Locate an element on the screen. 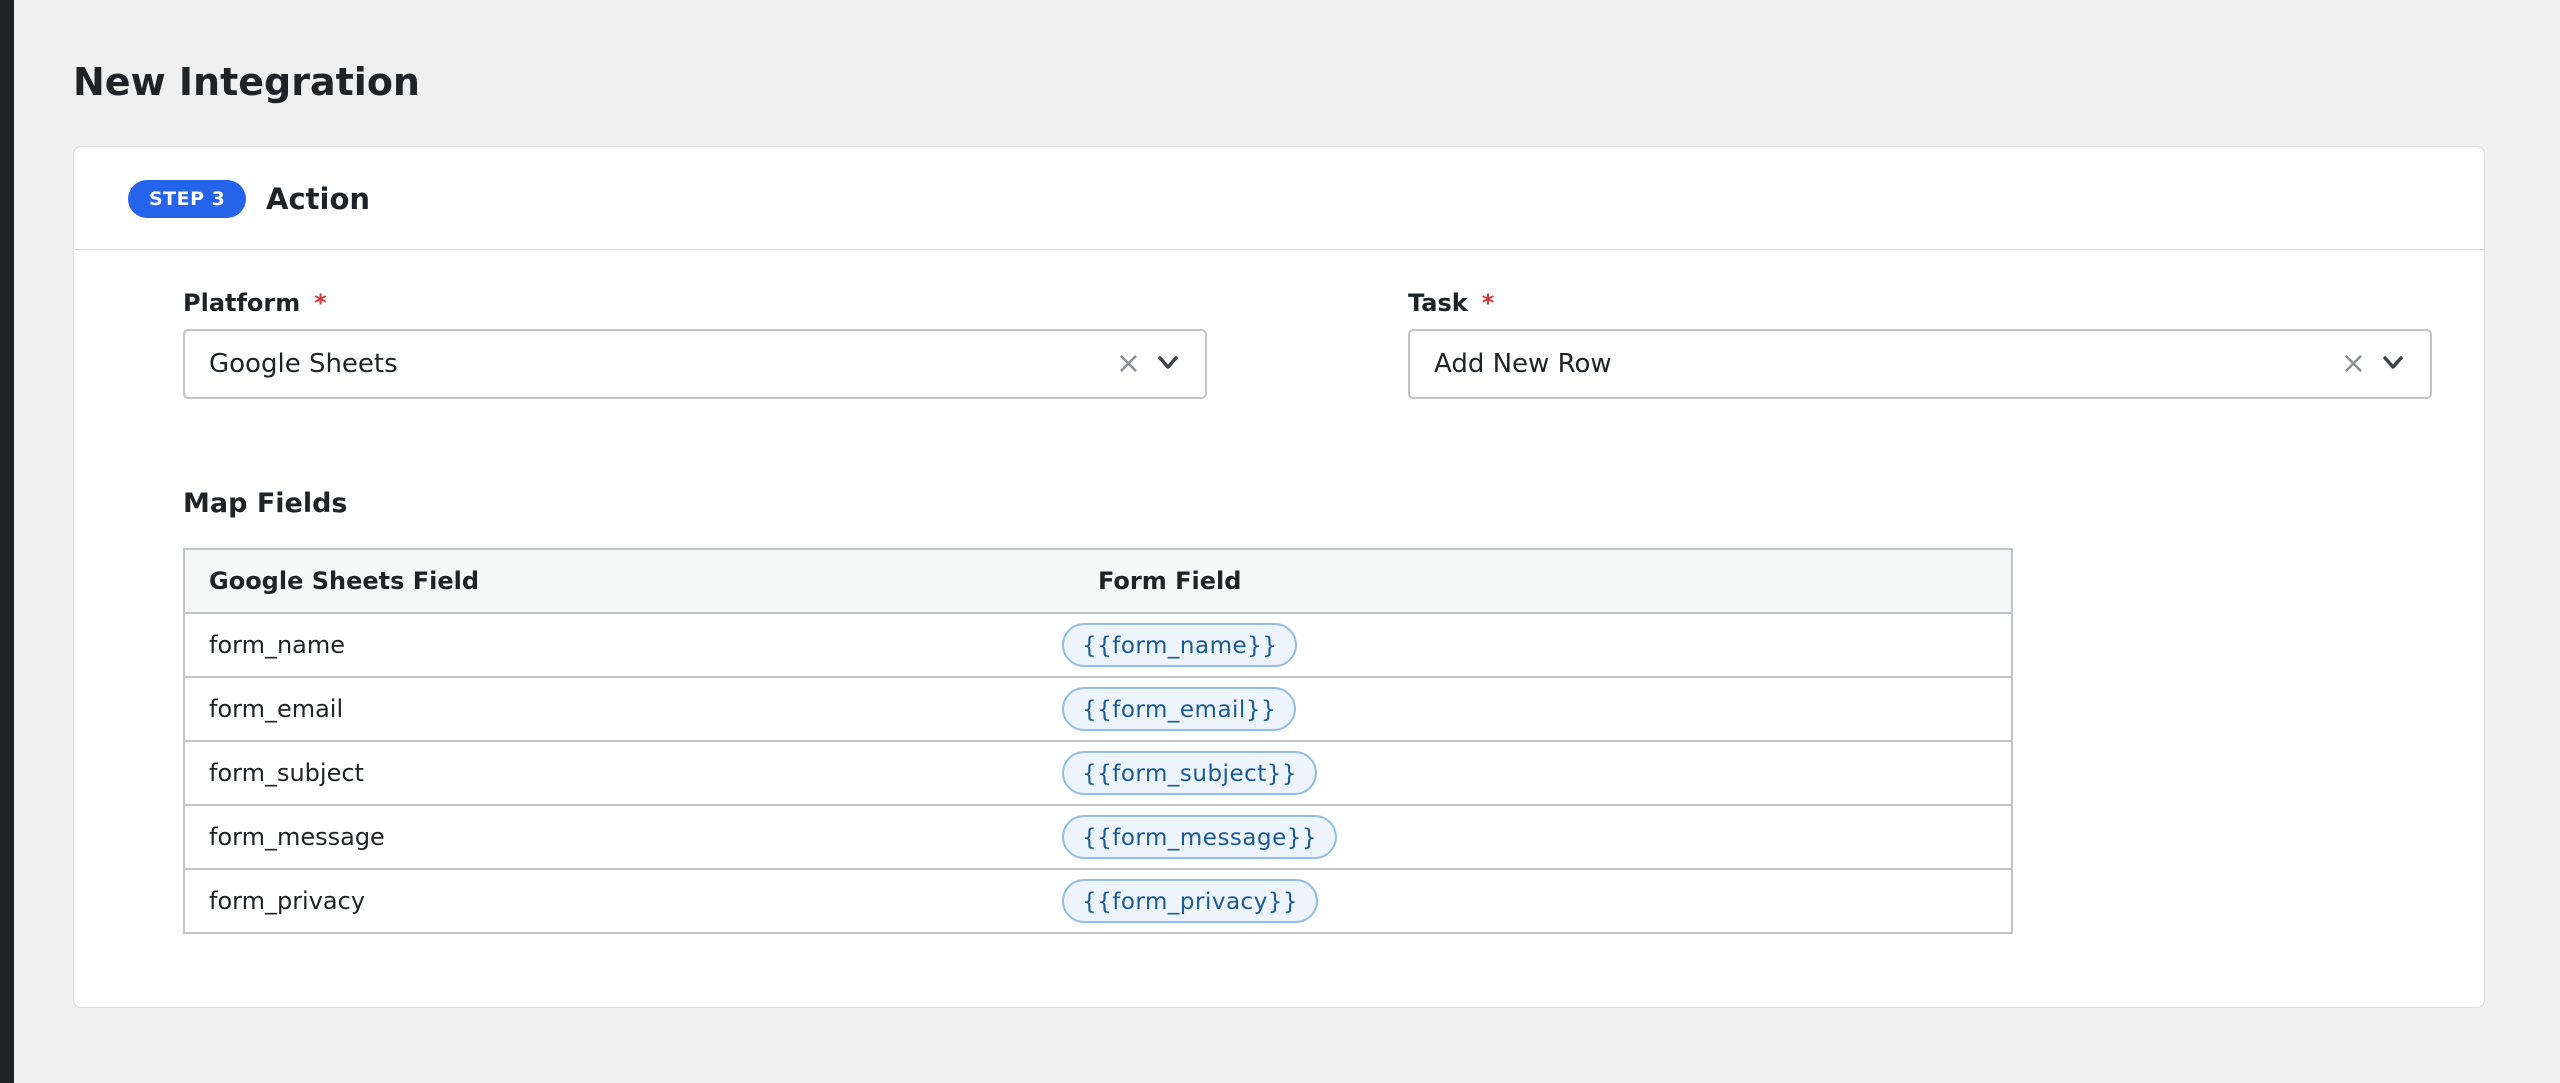 The image size is (2560, 1083). task-required-mark: * is located at coordinates (1488, 303).